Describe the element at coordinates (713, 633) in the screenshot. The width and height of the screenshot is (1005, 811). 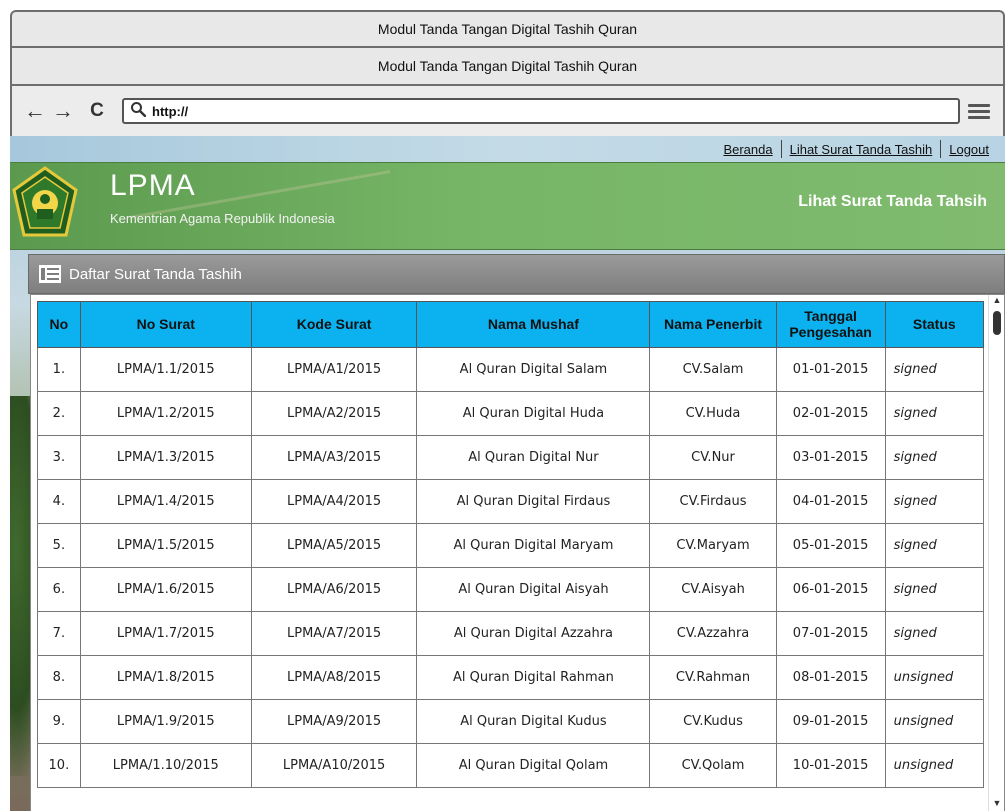
I see `col-nama-penerbit-cell: CV.Azzahra` at that location.